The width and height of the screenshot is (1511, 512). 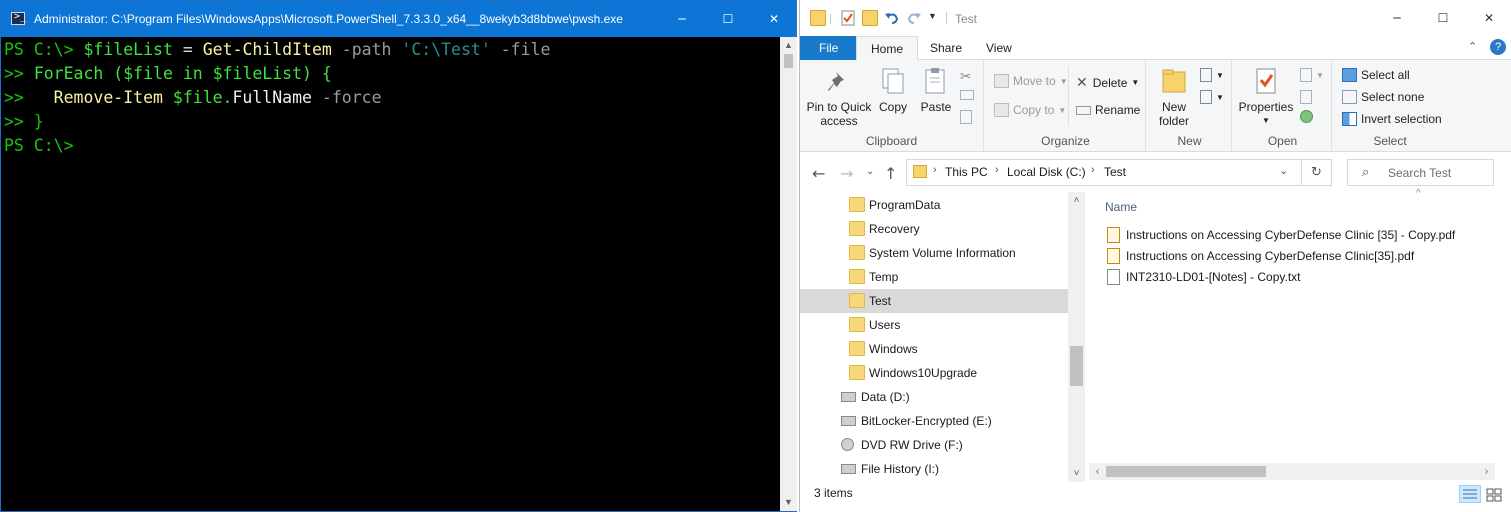 What do you see at coordinates (1121, 207) in the screenshot?
I see `column-header-name: Name` at bounding box center [1121, 207].